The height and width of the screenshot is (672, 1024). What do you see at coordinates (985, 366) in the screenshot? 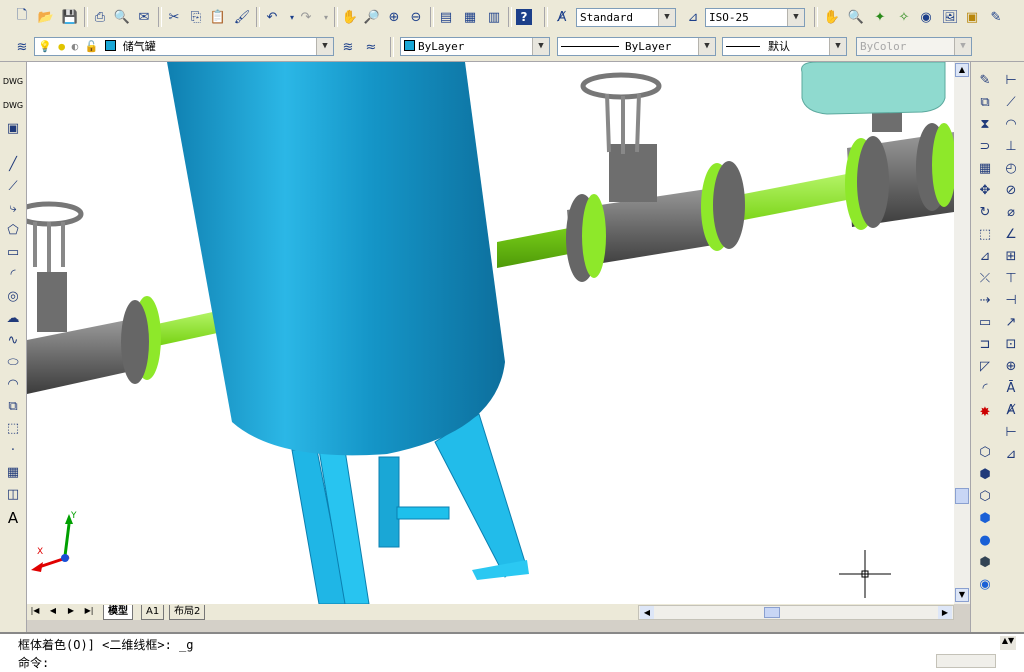
I see `chamfer-icon: ◸` at bounding box center [985, 366].